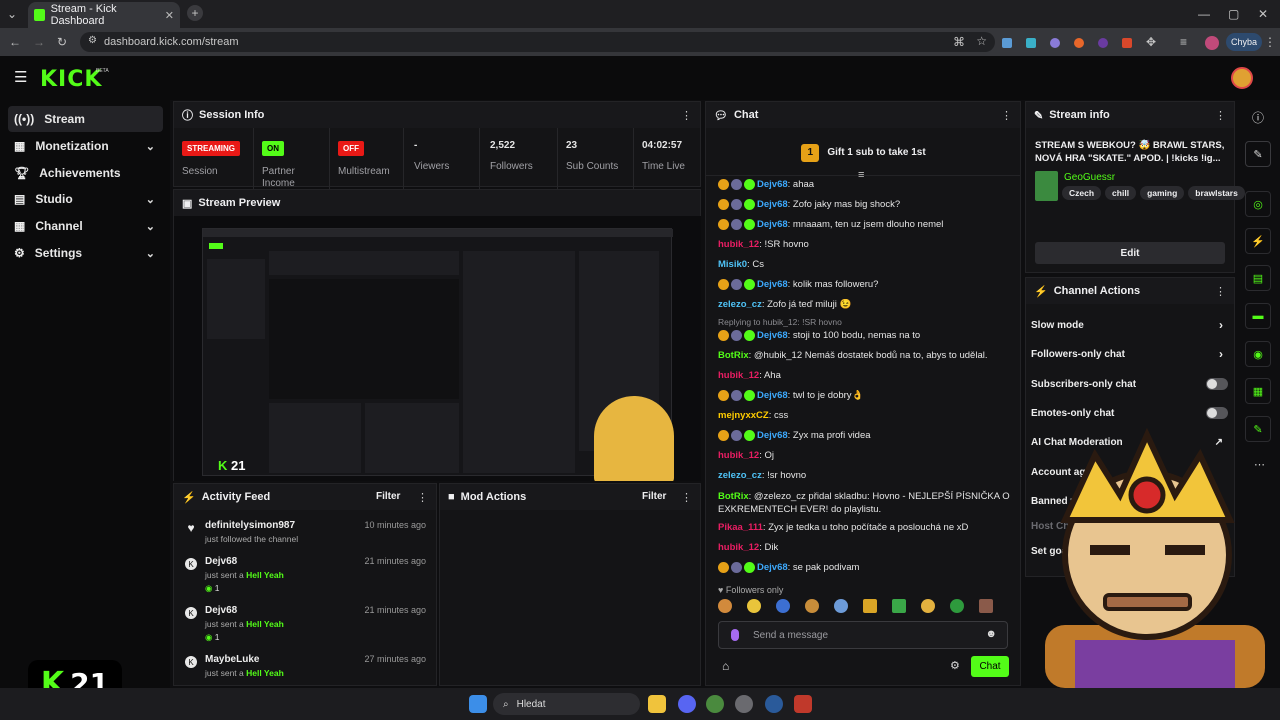 The image size is (1280, 720). Describe the element at coordinates (85, 146) in the screenshot. I see `sidebar-item-monetization: ▦ Monetization ⌄` at that location.